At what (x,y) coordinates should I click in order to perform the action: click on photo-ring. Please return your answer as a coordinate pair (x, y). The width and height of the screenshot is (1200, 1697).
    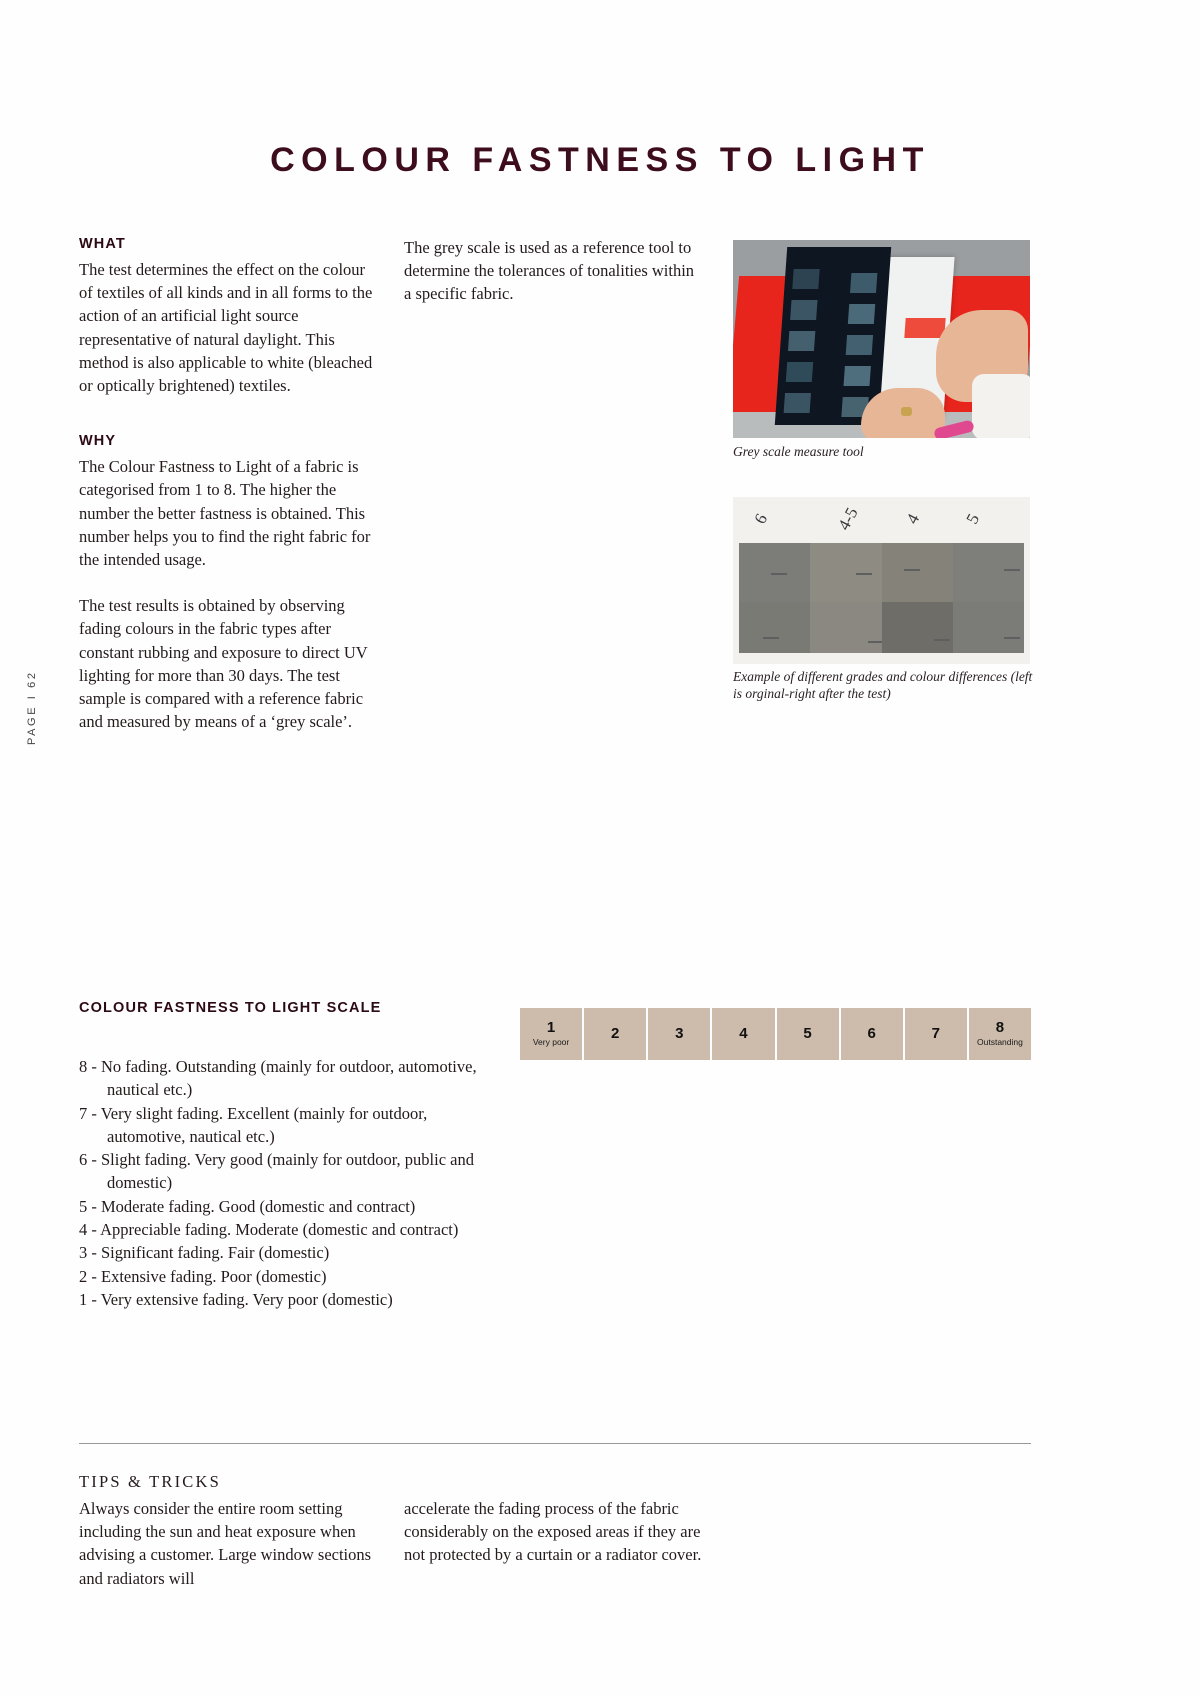
    Looking at the image, I should click on (906, 411).